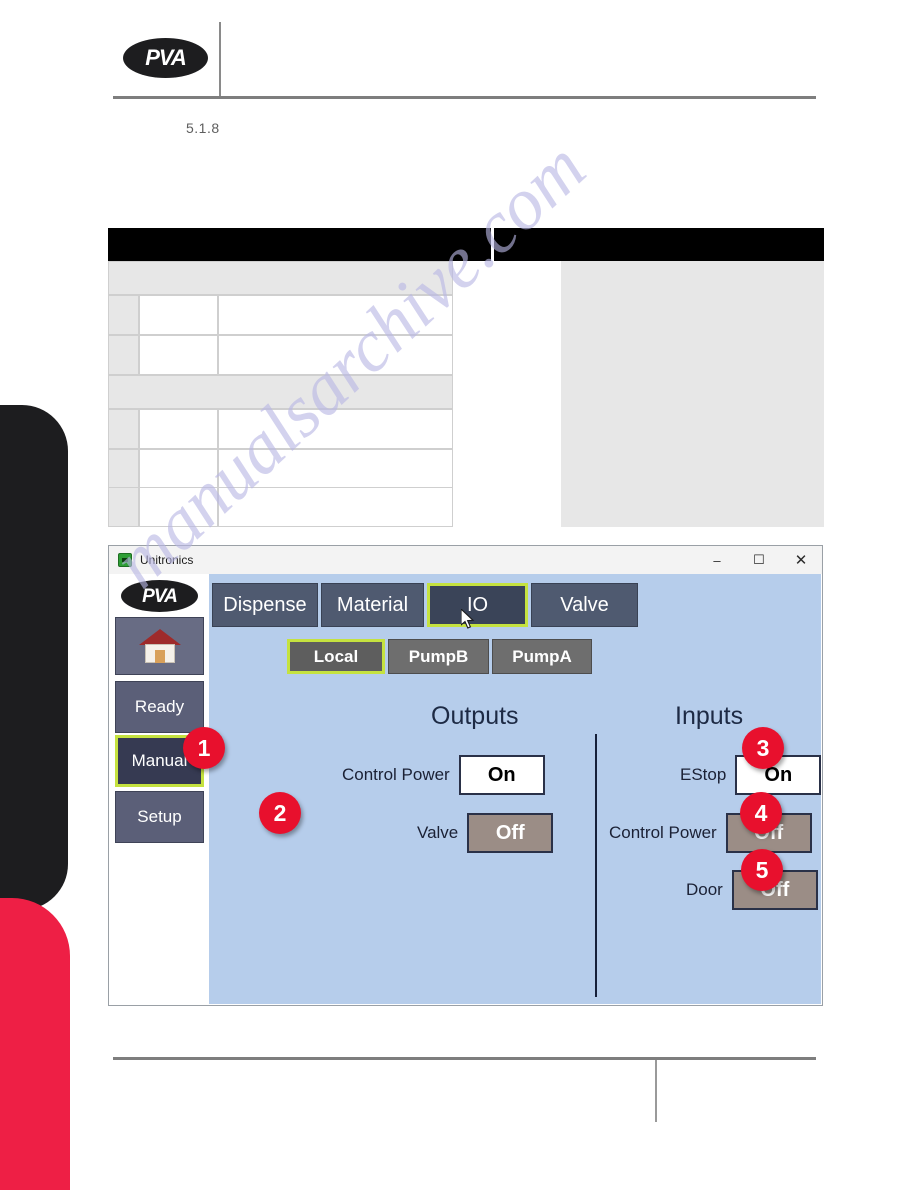  I want to click on output-label: Valve, so click(438, 832).